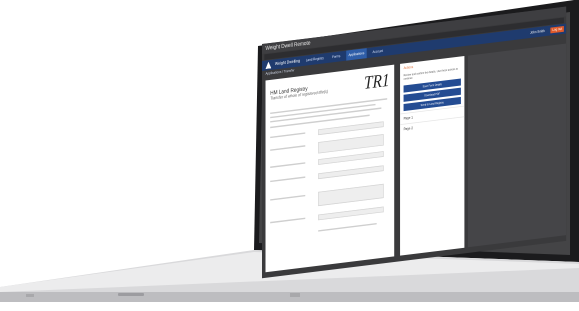  I want to click on laptop-edge, so click(289, 297).